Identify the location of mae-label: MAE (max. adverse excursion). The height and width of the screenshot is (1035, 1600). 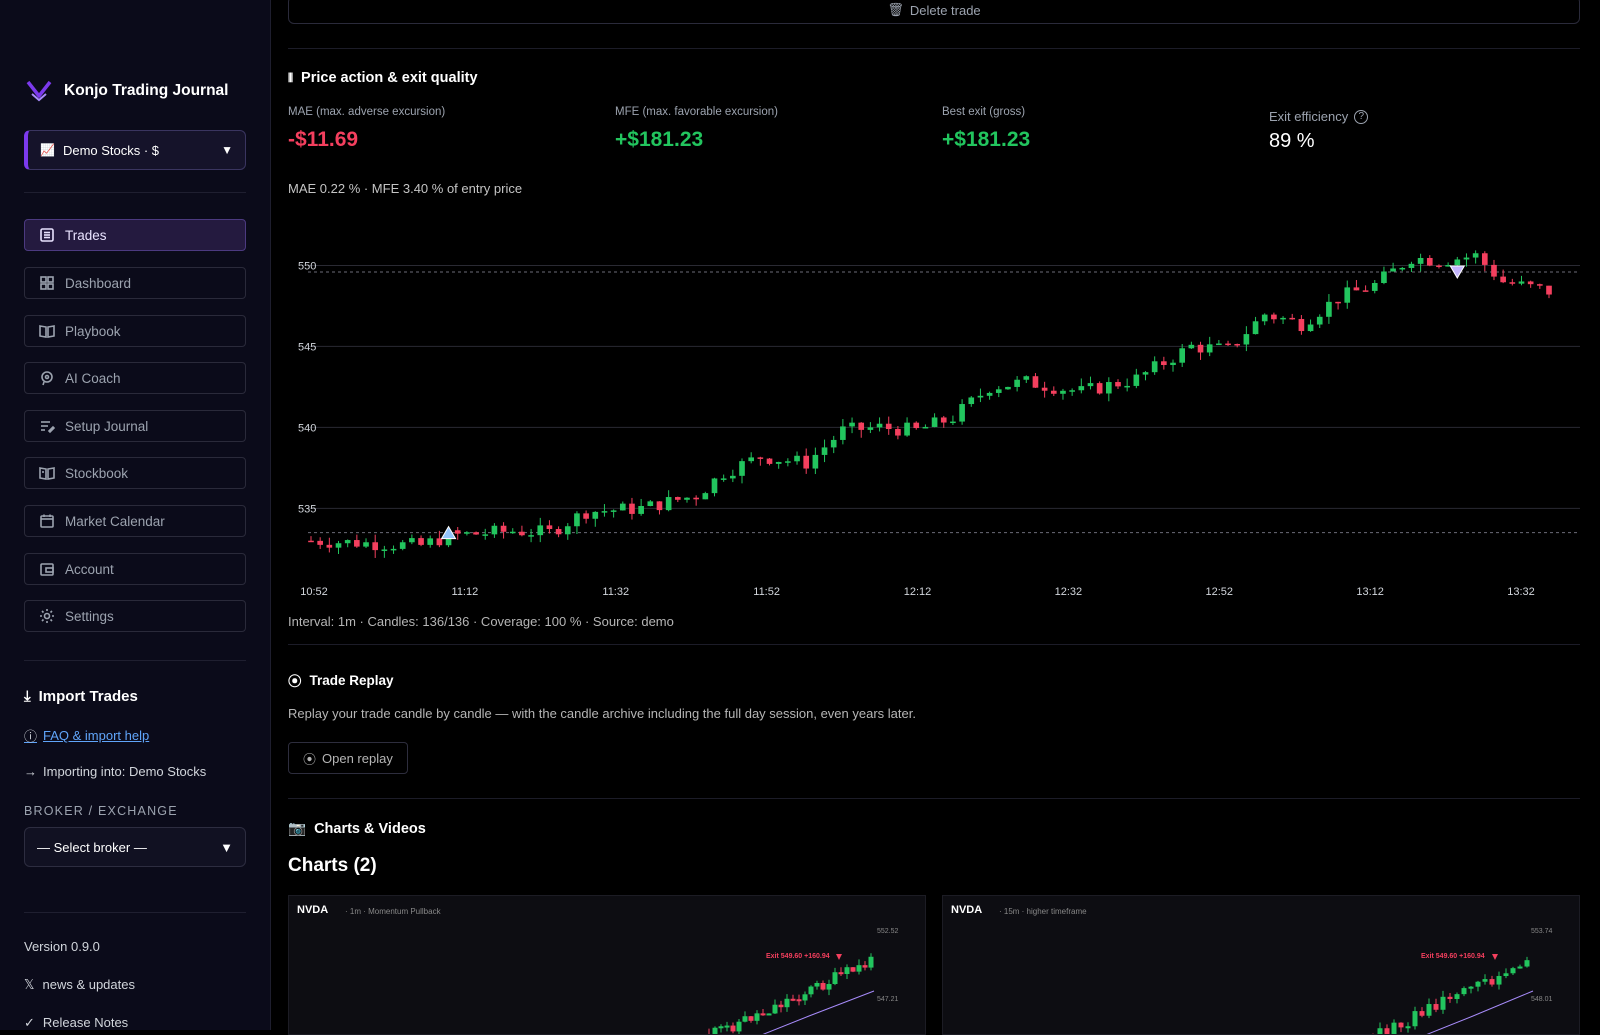
(367, 112).